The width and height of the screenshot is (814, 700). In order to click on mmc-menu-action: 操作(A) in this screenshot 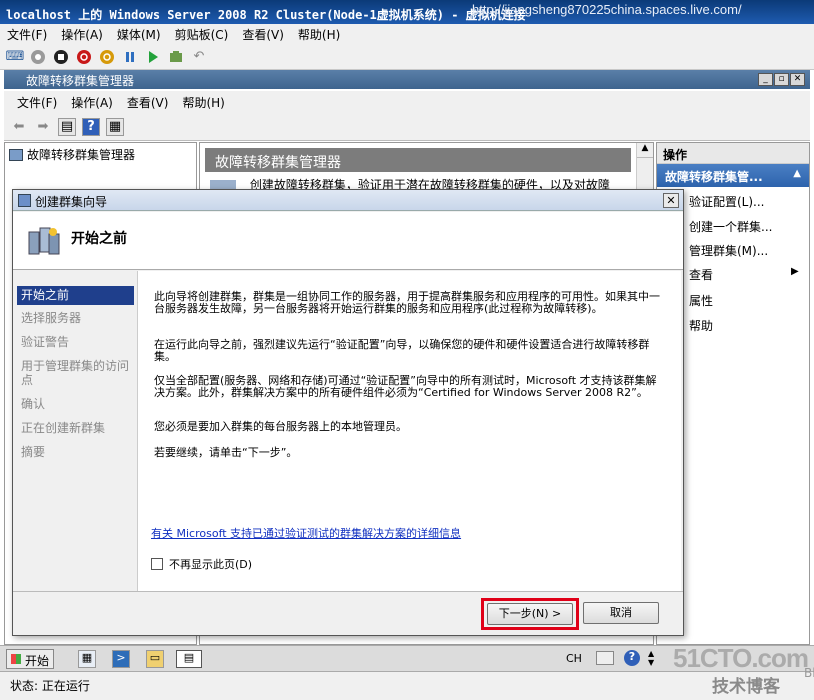, I will do `click(92, 102)`.